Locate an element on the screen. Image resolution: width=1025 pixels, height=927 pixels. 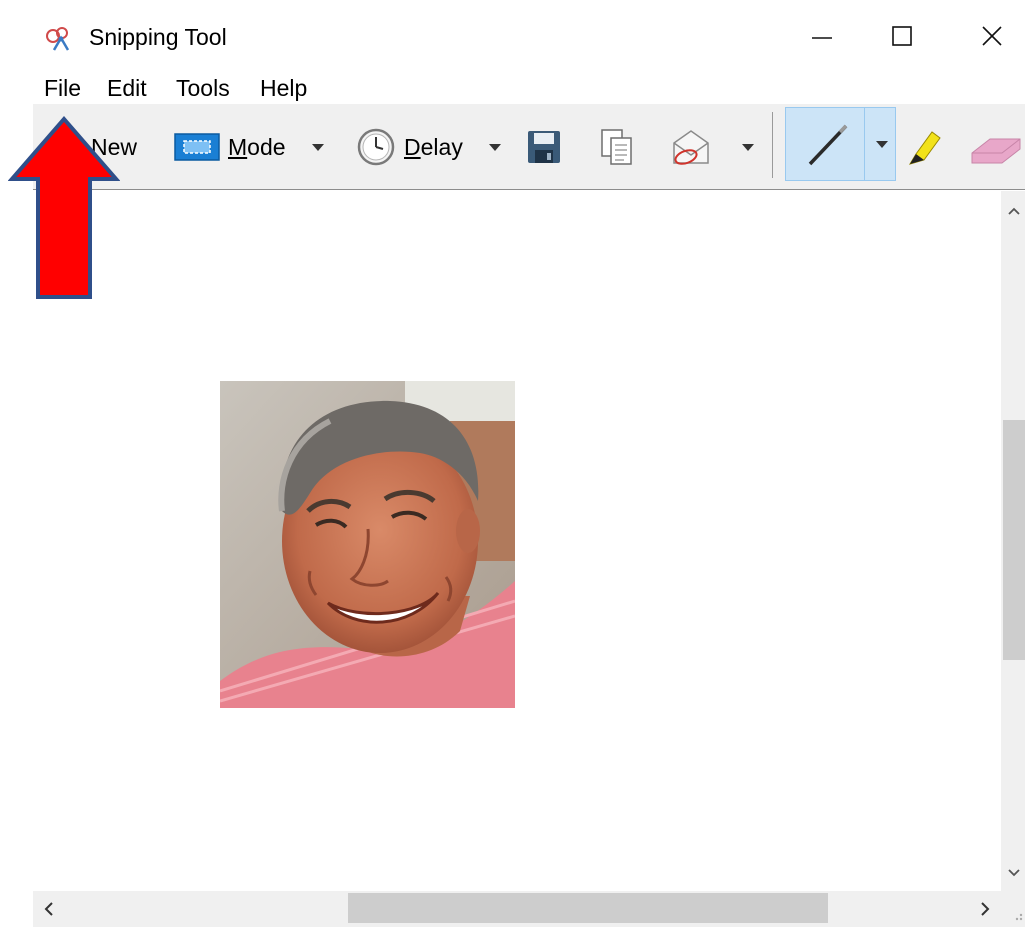
minimize-button is located at coordinates (822, 36).